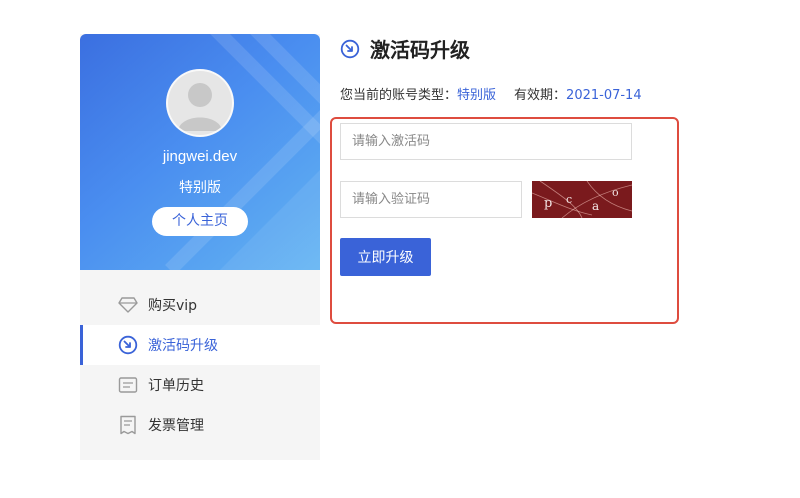 Image resolution: width=800 pixels, height=498 pixels. I want to click on captcha-char: a, so click(595, 206).